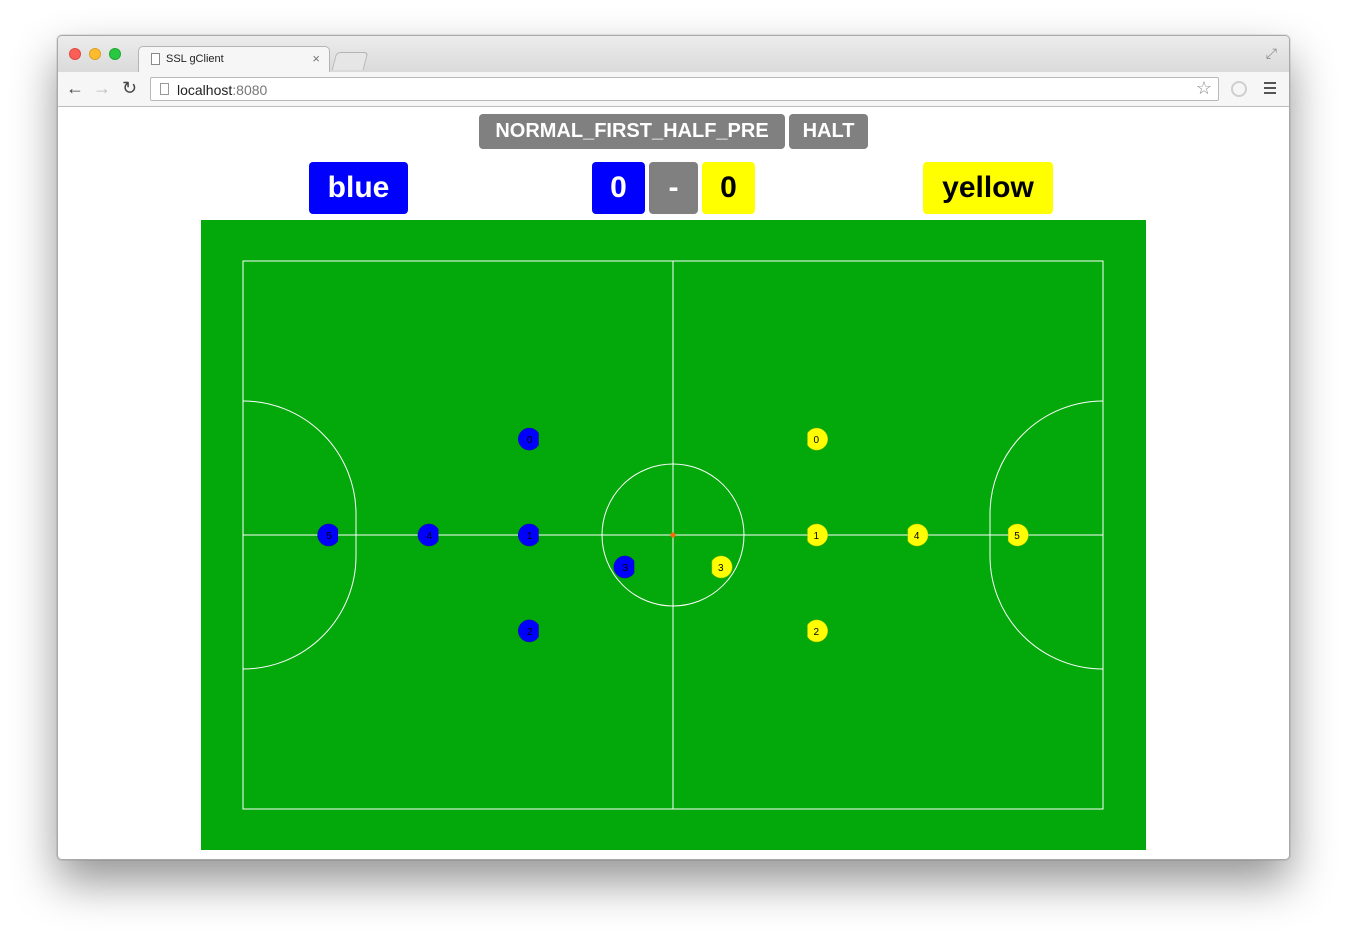 The width and height of the screenshot is (1345, 938). Describe the element at coordinates (195, 59) in the screenshot. I see `tab-title: SSL gClient` at that location.